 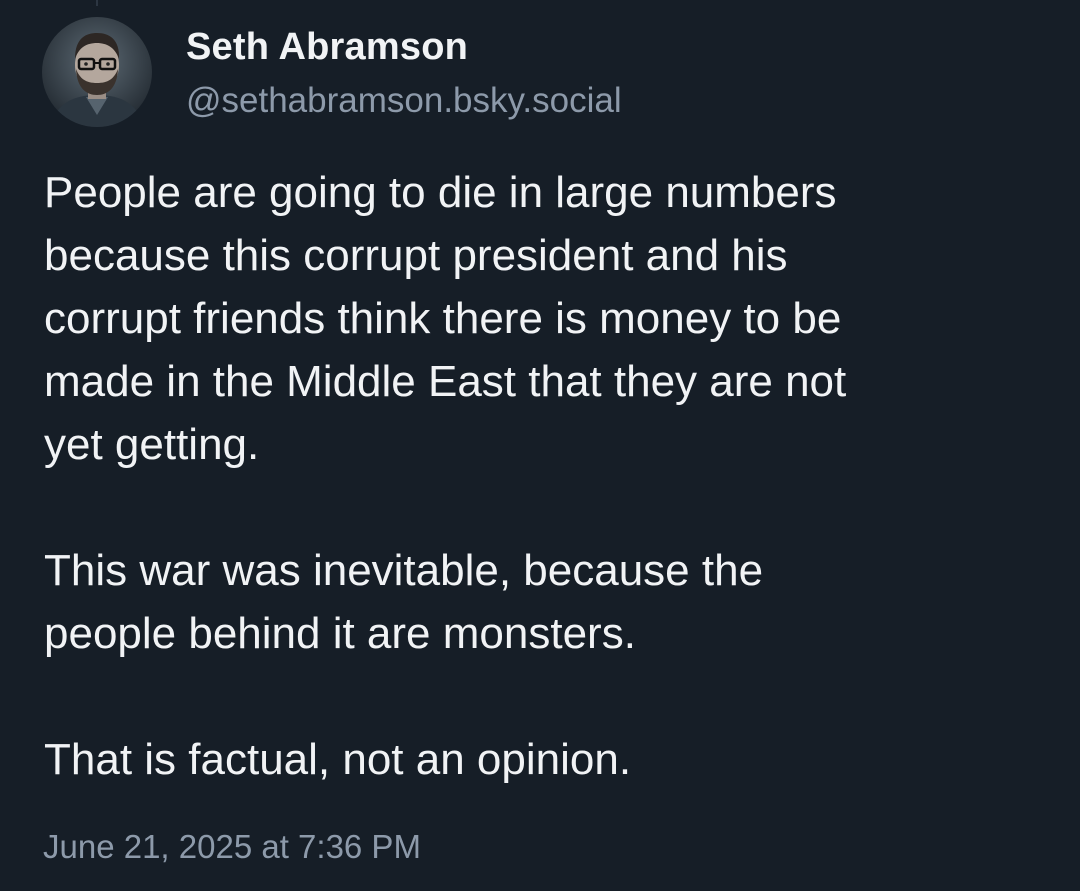 What do you see at coordinates (97, 3) in the screenshot?
I see `thread-connector-line` at bounding box center [97, 3].